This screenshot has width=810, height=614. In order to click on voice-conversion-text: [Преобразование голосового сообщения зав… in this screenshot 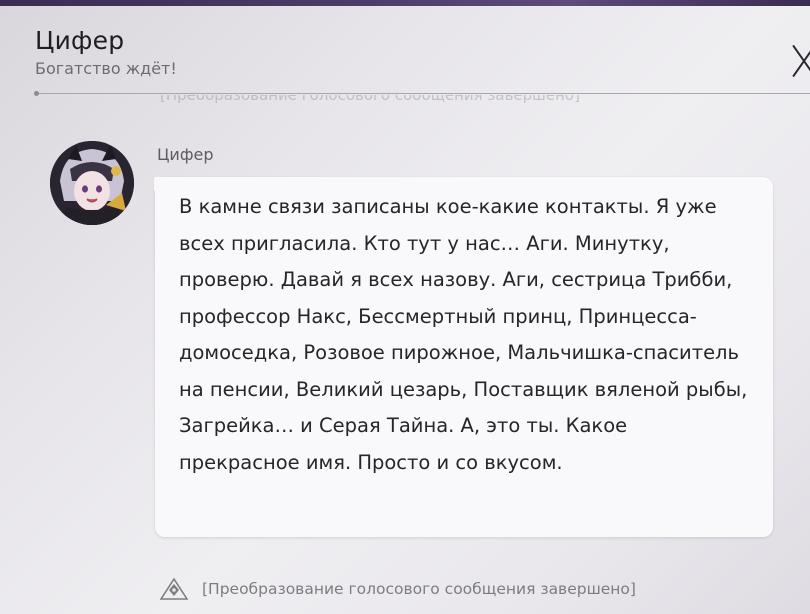, I will do `click(419, 589)`.